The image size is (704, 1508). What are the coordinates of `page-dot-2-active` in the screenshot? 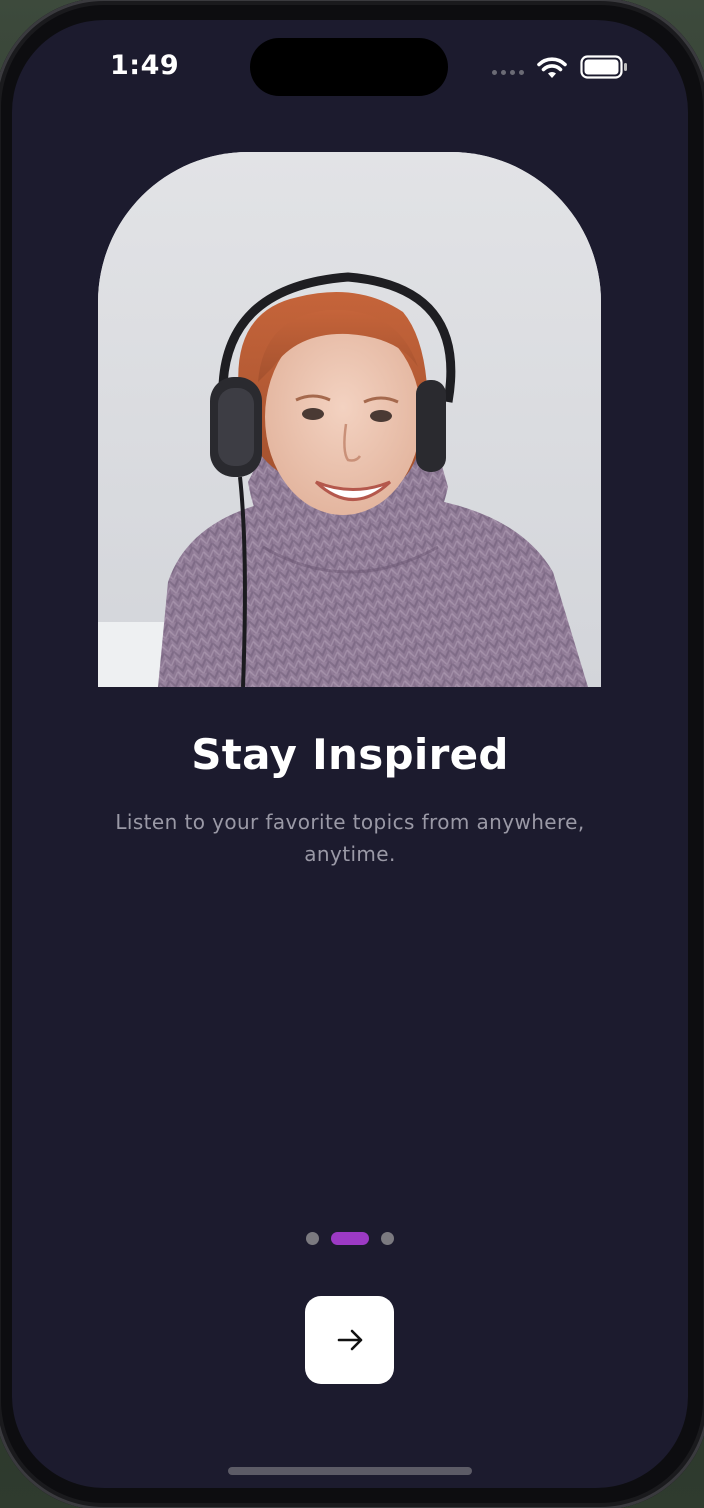 It's located at (350, 1238).